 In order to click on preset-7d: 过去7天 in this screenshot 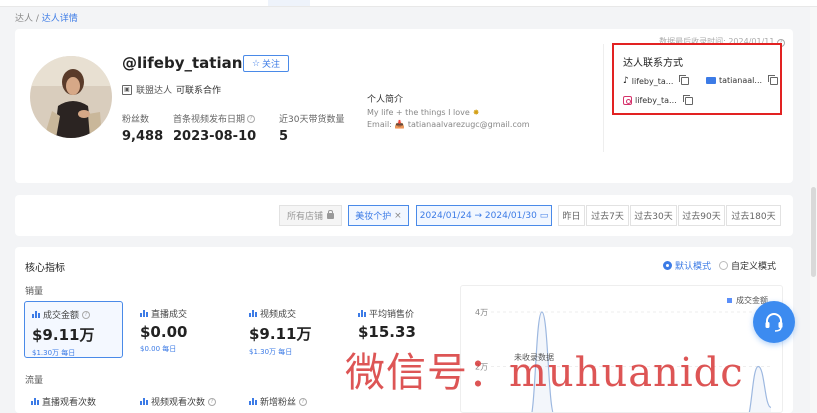, I will do `click(607, 215)`.